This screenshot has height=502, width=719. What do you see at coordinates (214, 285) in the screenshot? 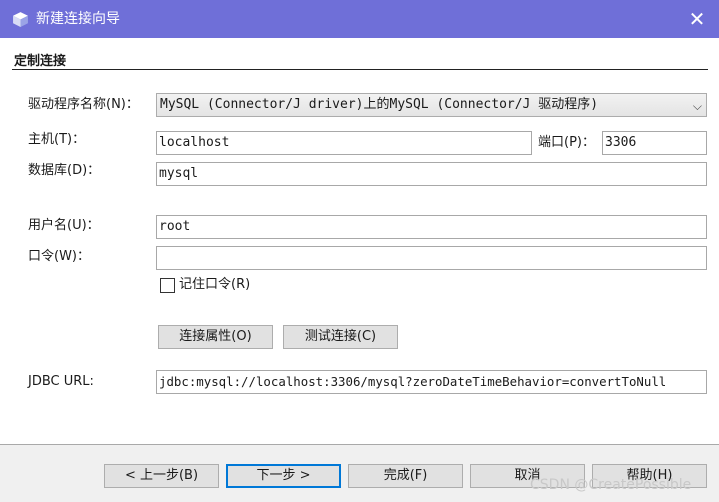
I see `remember-password-label: 记住口令(R)` at bounding box center [214, 285].